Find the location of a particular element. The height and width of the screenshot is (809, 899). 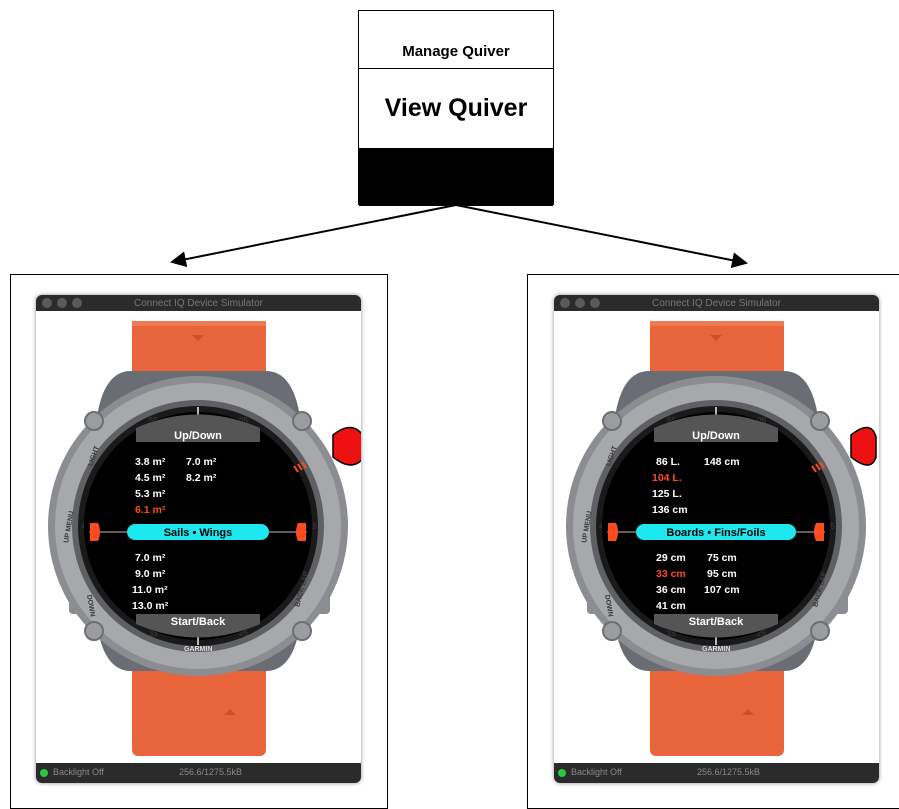

arrow-to-right is located at coordinates (601, 236).